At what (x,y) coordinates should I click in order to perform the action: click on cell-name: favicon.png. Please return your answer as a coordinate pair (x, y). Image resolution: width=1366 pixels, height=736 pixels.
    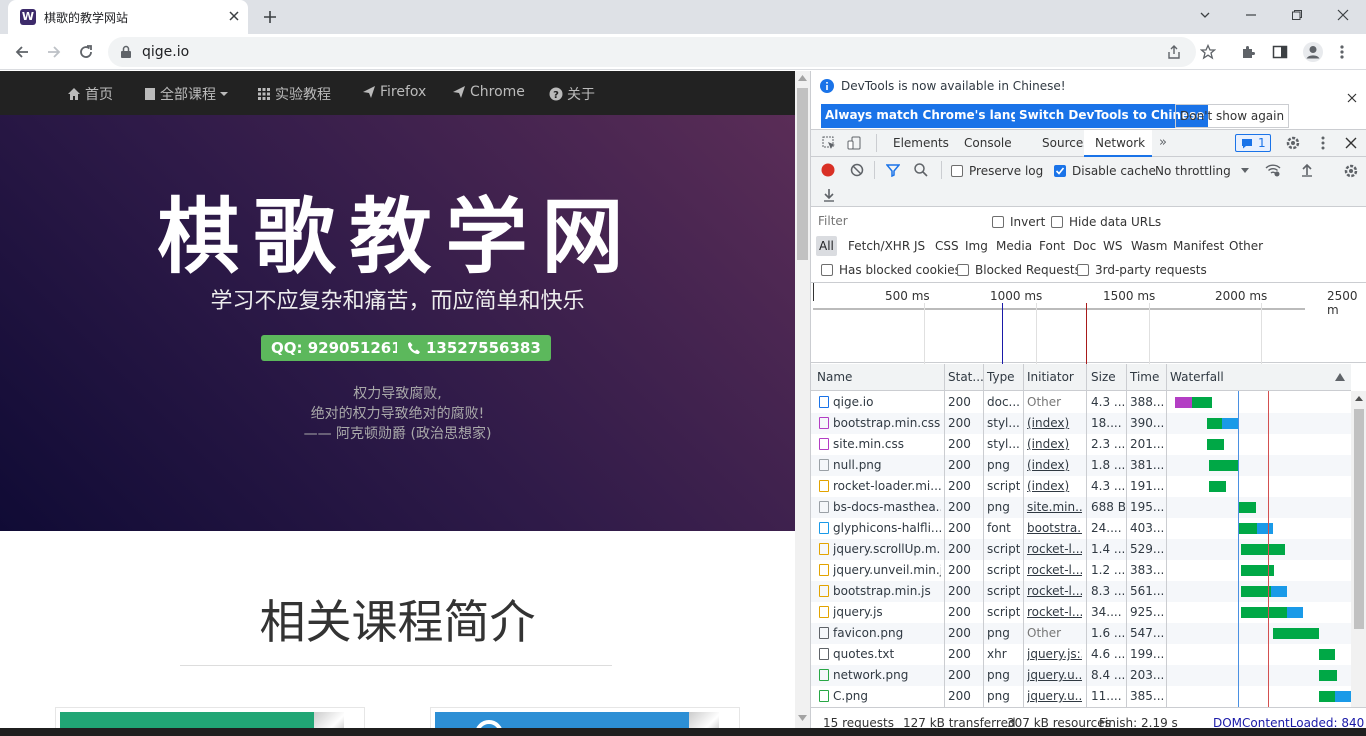
    Looking at the image, I should click on (887, 633).